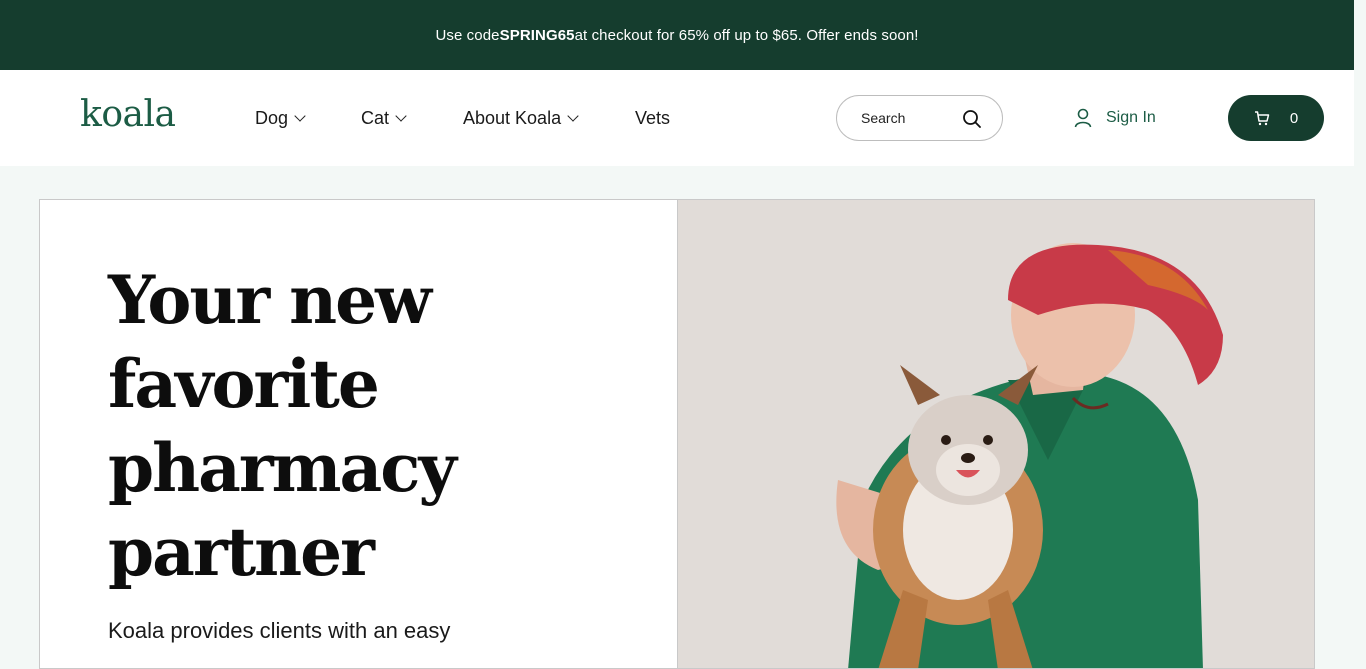  Describe the element at coordinates (467, 35) in the screenshot. I see `promo-prefix: Use code` at that location.